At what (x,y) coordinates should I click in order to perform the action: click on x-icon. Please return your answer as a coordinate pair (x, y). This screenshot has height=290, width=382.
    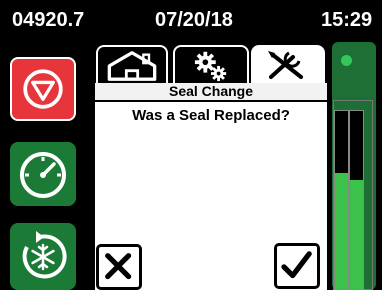
    Looking at the image, I should click on (118, 266).